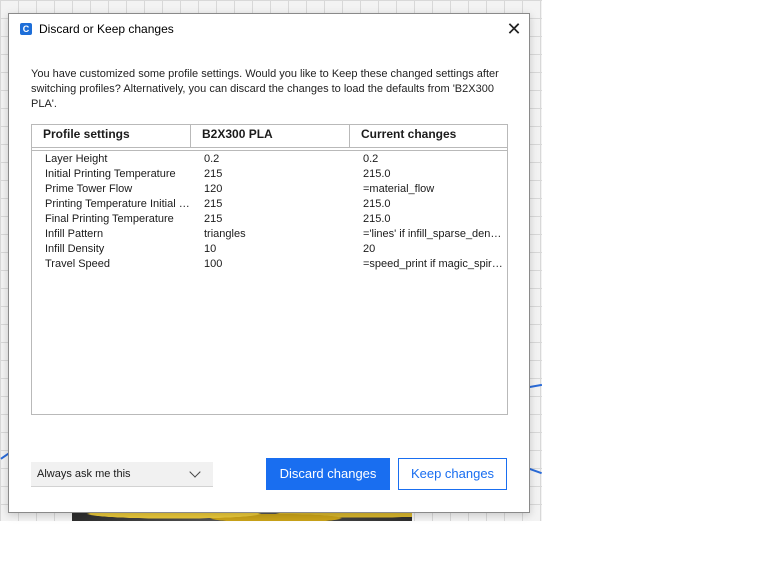 The image size is (767, 580). What do you see at coordinates (26, 29) in the screenshot?
I see `cura-app-icon: C` at bounding box center [26, 29].